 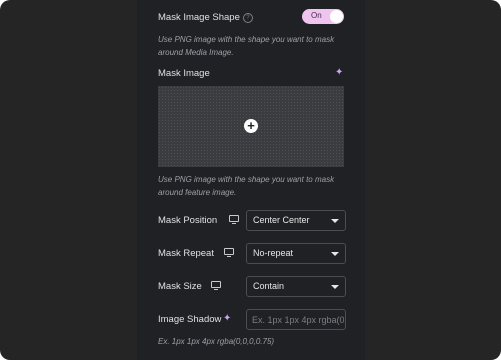 What do you see at coordinates (296, 253) in the screenshot?
I see `mask-repeat-select: No-repeat` at bounding box center [296, 253].